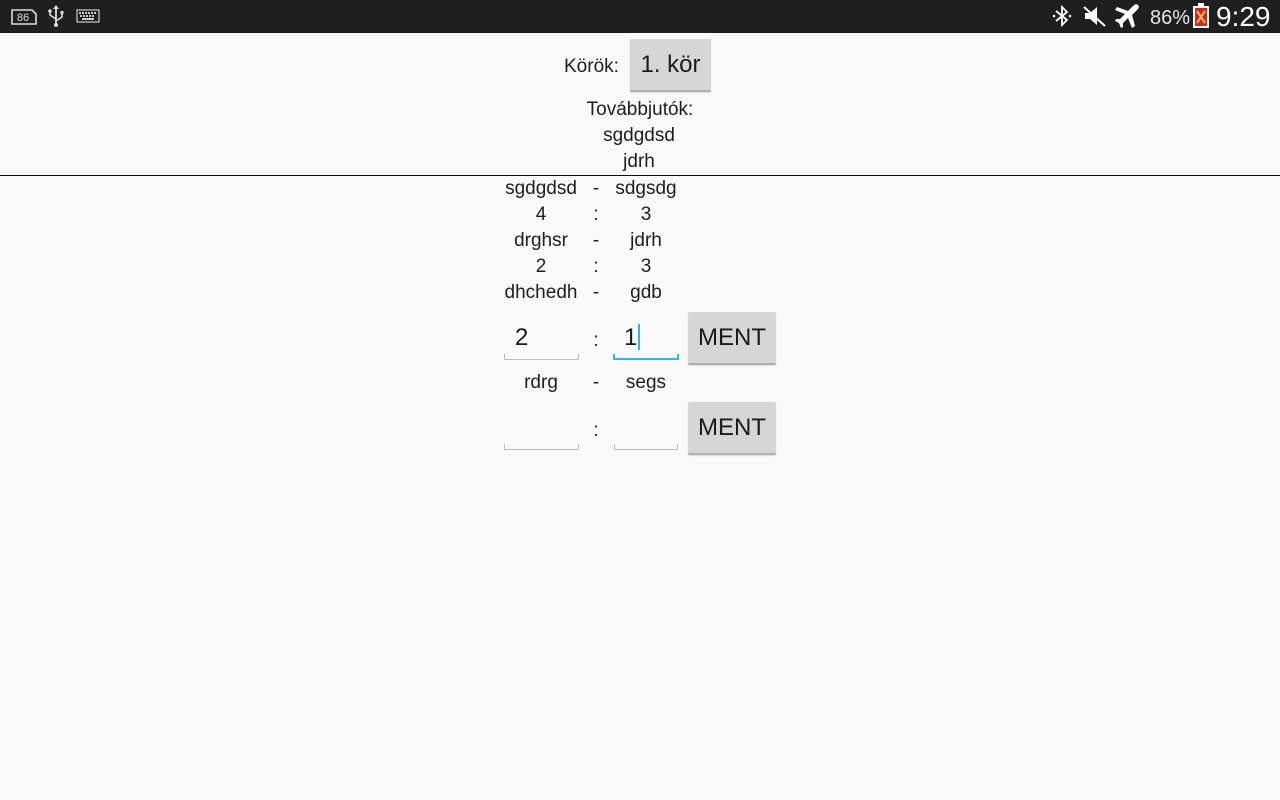 The height and width of the screenshot is (800, 1280). I want to click on bluetooth-icon, so click(1062, 16).